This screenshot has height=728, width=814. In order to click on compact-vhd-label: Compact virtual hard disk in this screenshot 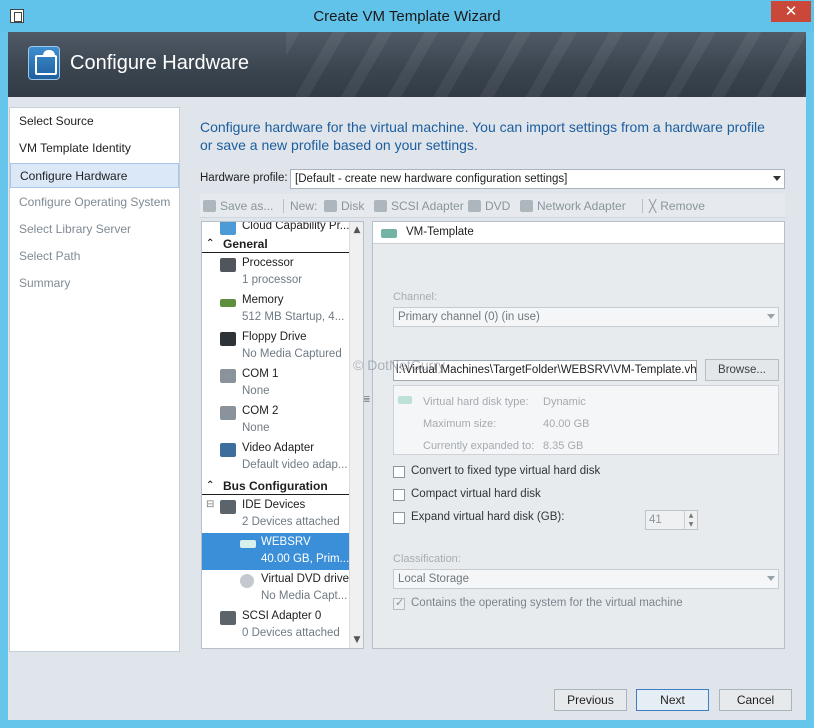, I will do `click(476, 494)`.